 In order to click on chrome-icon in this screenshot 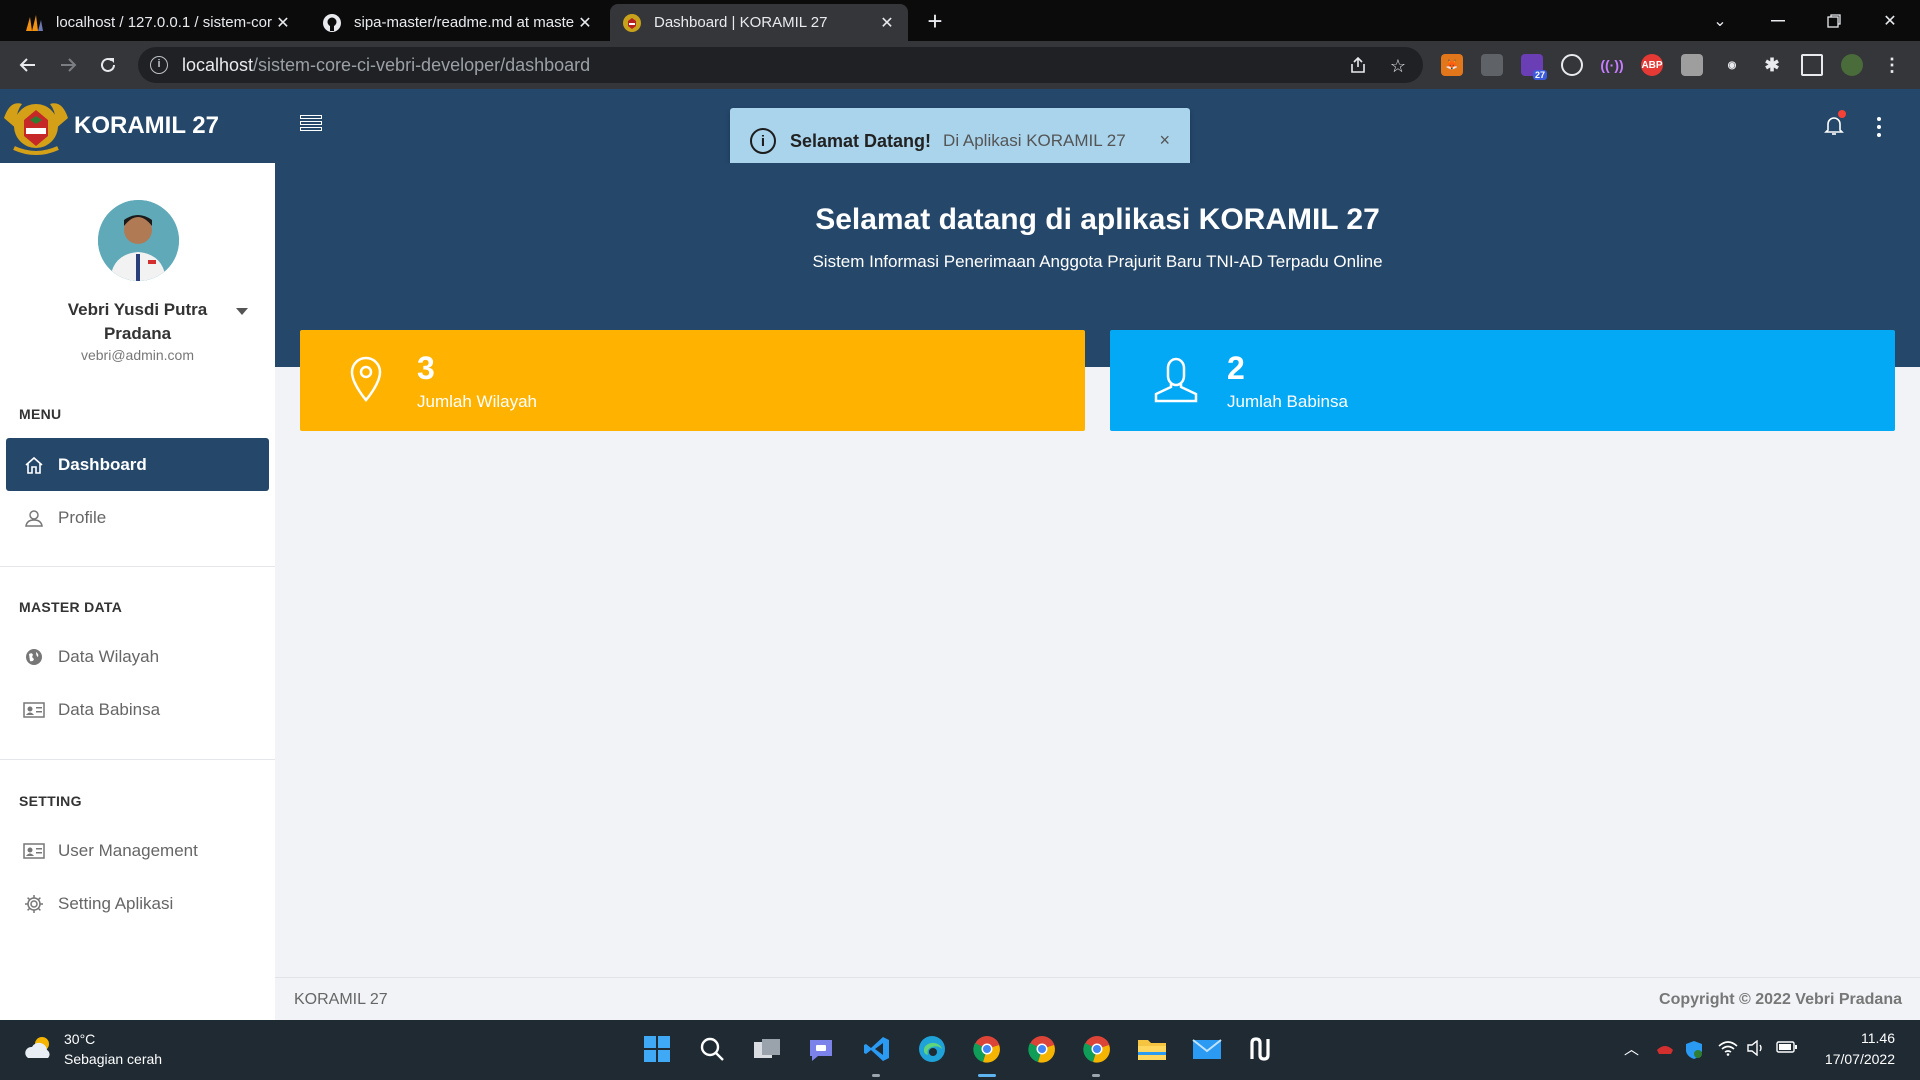, I will do `click(987, 1049)`.